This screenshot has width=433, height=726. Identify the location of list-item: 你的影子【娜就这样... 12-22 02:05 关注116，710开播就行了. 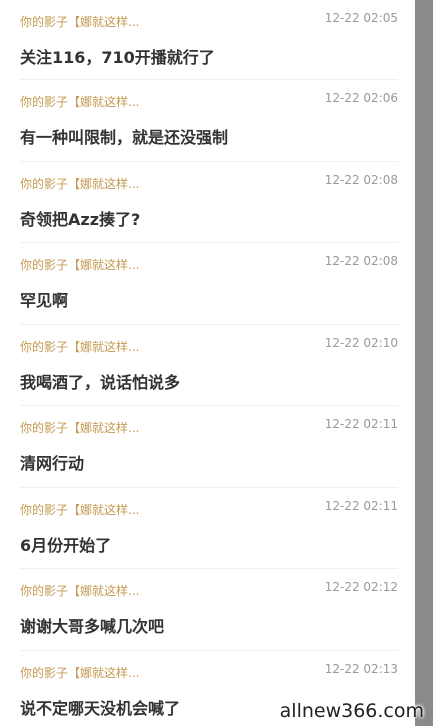
(209, 40).